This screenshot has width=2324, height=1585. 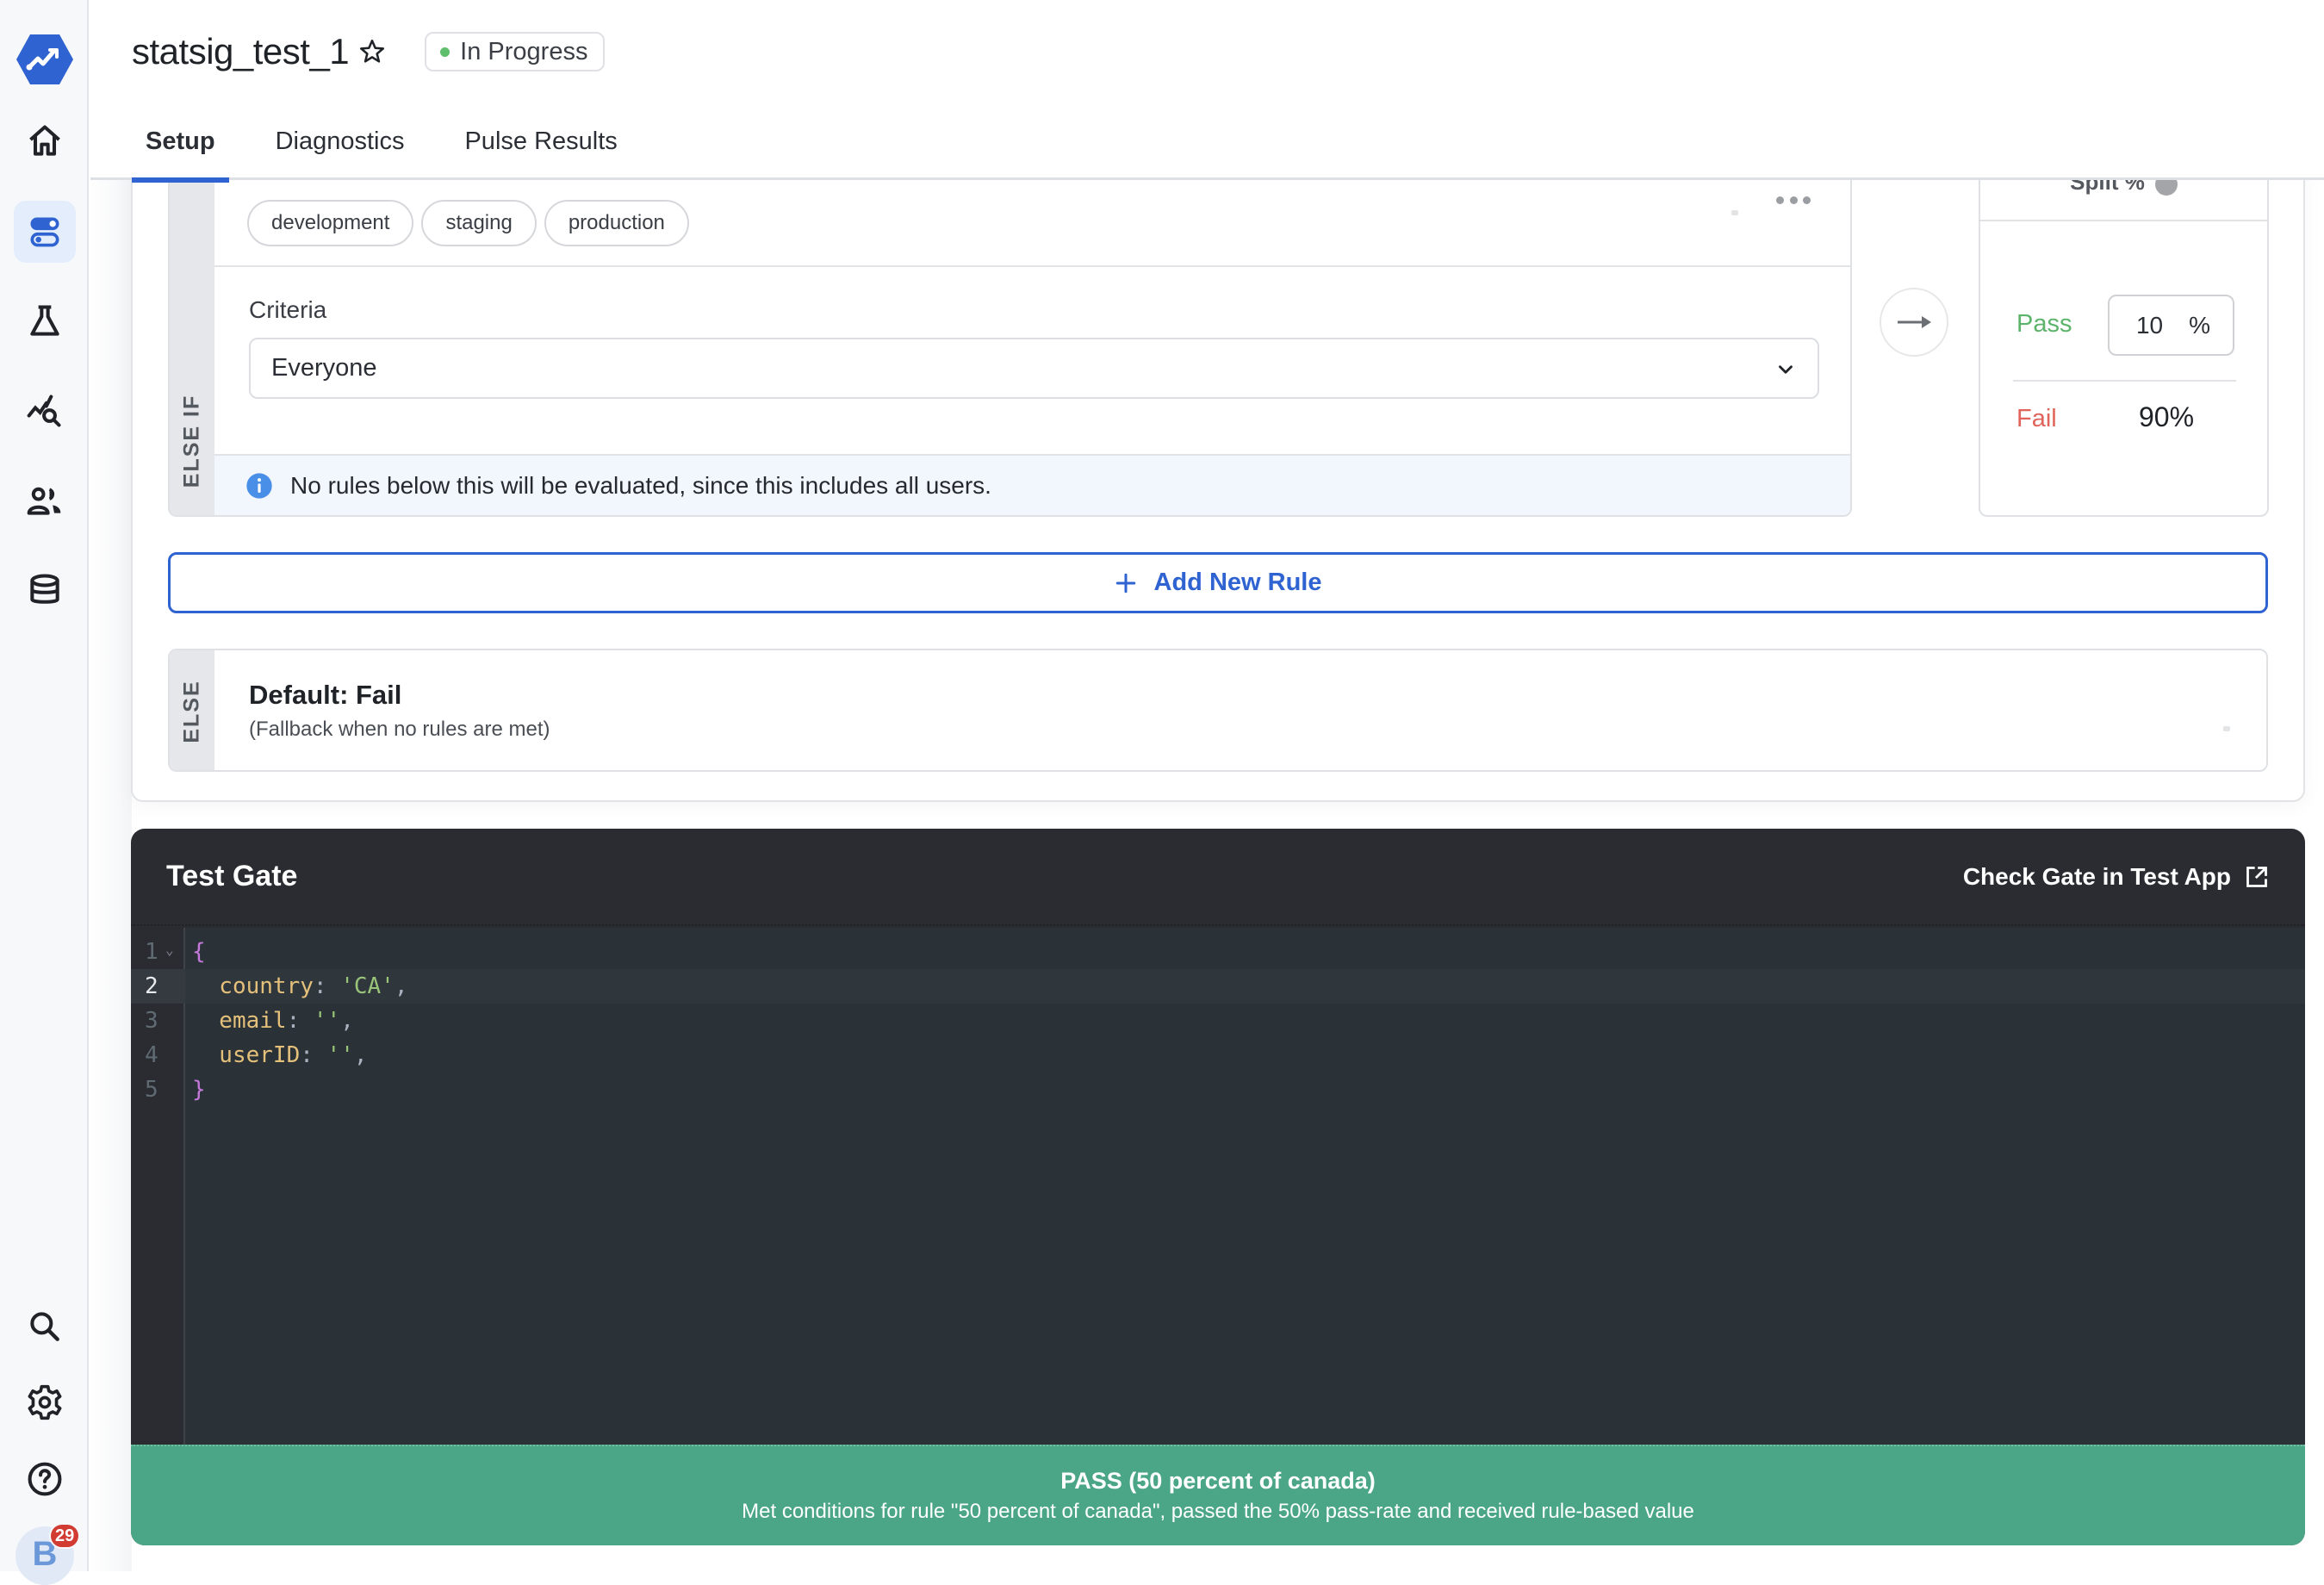 What do you see at coordinates (199, 952) in the screenshot?
I see `code-token-brace: {` at bounding box center [199, 952].